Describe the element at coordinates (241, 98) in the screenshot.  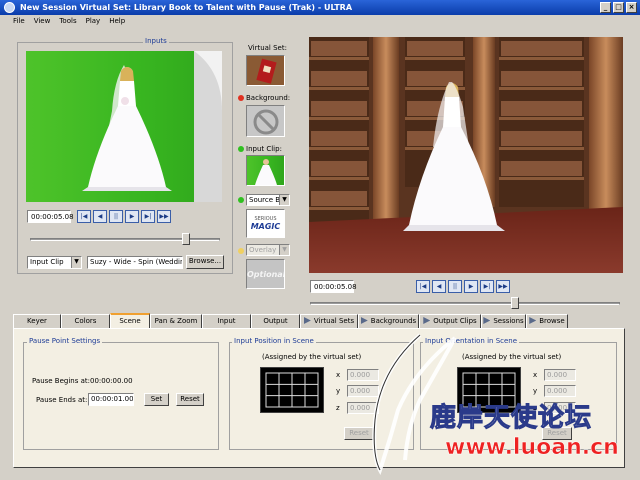
I see `background-status-dot` at that location.